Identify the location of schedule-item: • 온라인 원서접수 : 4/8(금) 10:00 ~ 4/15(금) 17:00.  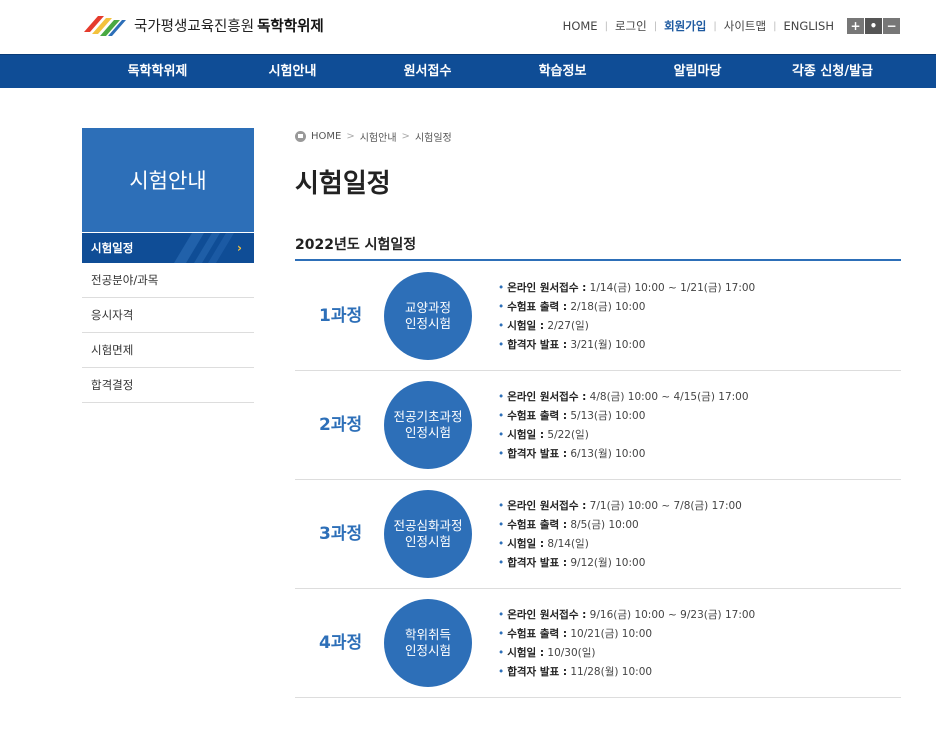
(623, 397).